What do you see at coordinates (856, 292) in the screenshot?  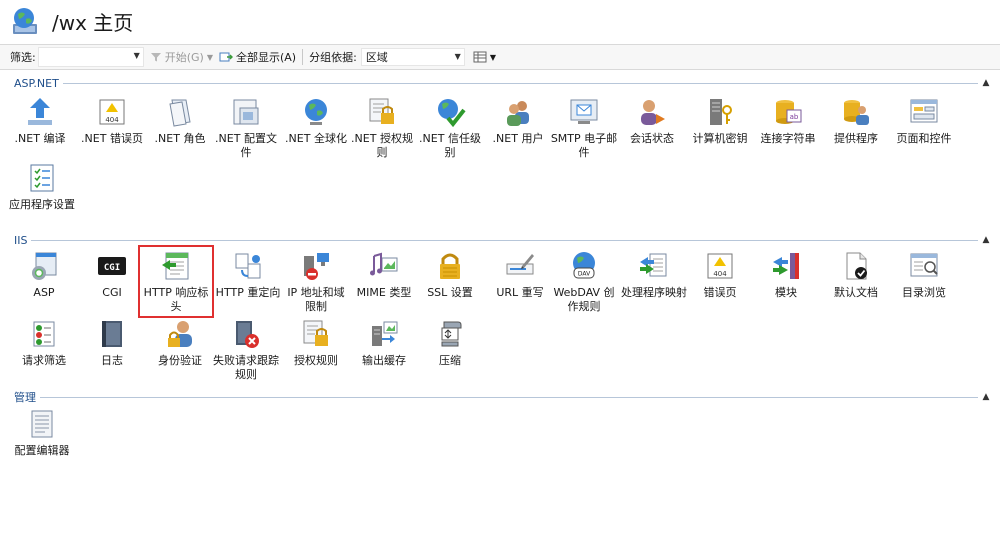 I see `feature-label: 默认文档` at bounding box center [856, 292].